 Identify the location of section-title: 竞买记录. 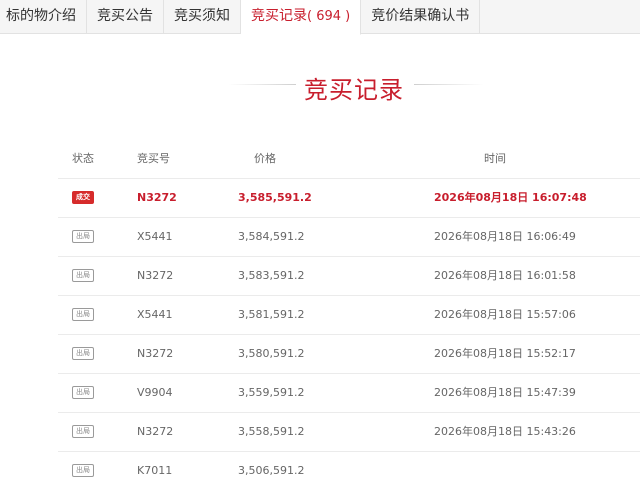
(354, 90).